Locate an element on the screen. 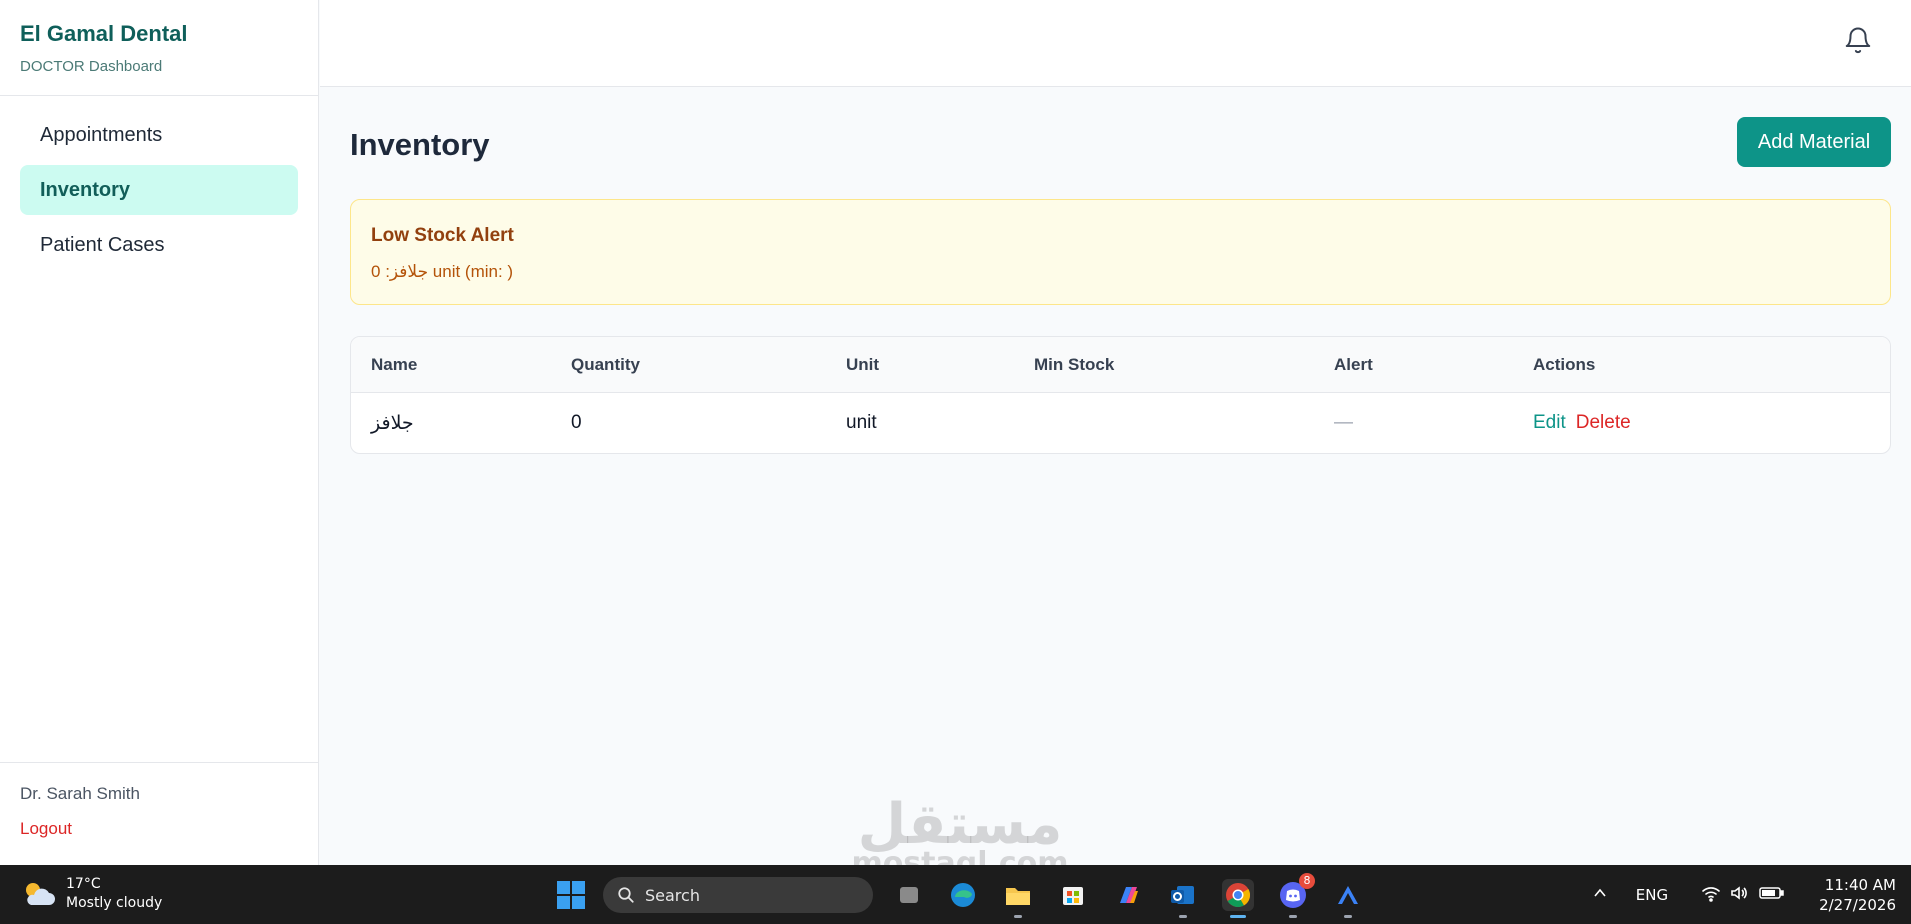  cloud-icon is located at coordinates (40, 894).